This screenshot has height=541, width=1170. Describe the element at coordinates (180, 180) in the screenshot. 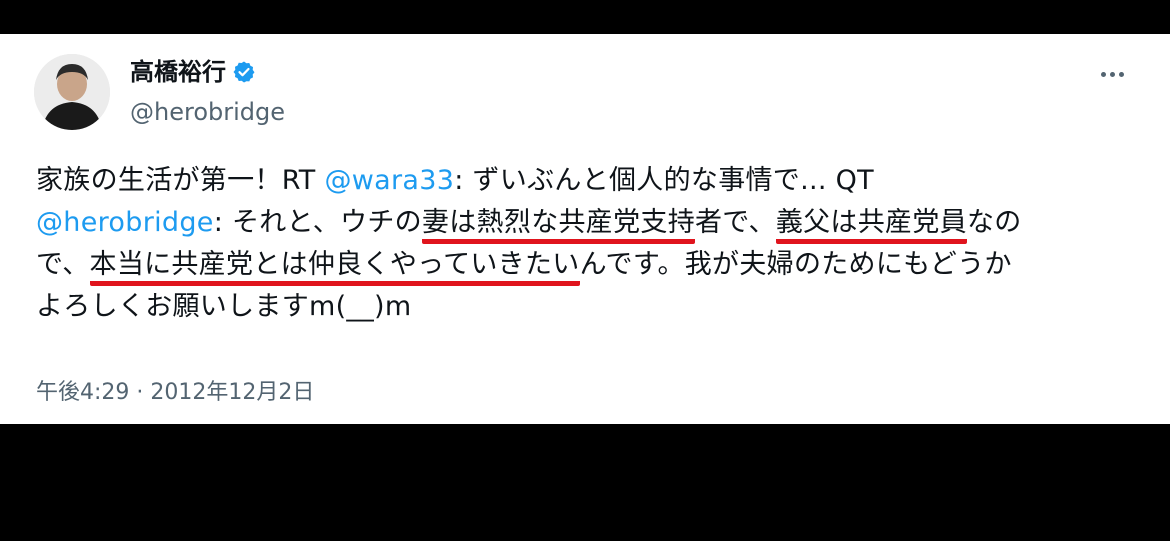

I see `text-segment: 家族の生活が第一！RT` at that location.